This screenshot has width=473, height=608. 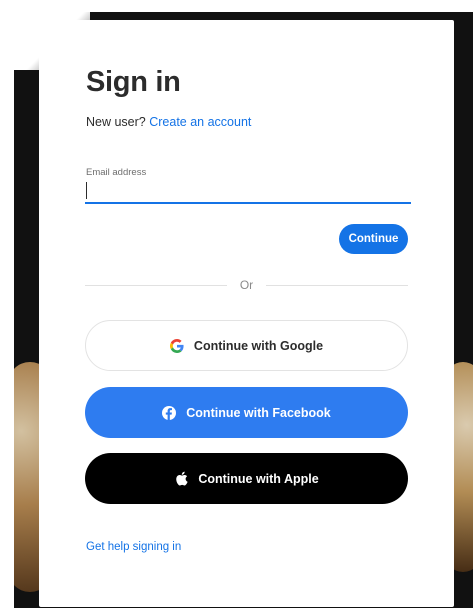 What do you see at coordinates (258, 345) in the screenshot?
I see `google-button-label: Continue with Google` at bounding box center [258, 345].